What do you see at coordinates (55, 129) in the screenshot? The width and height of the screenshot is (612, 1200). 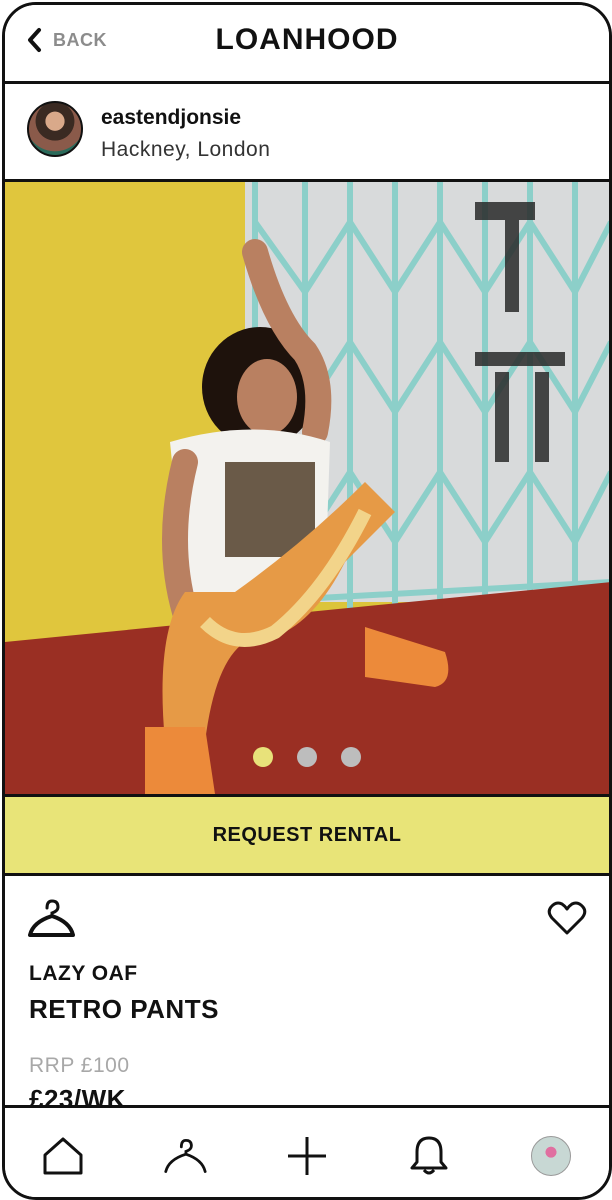 I see `avatar` at bounding box center [55, 129].